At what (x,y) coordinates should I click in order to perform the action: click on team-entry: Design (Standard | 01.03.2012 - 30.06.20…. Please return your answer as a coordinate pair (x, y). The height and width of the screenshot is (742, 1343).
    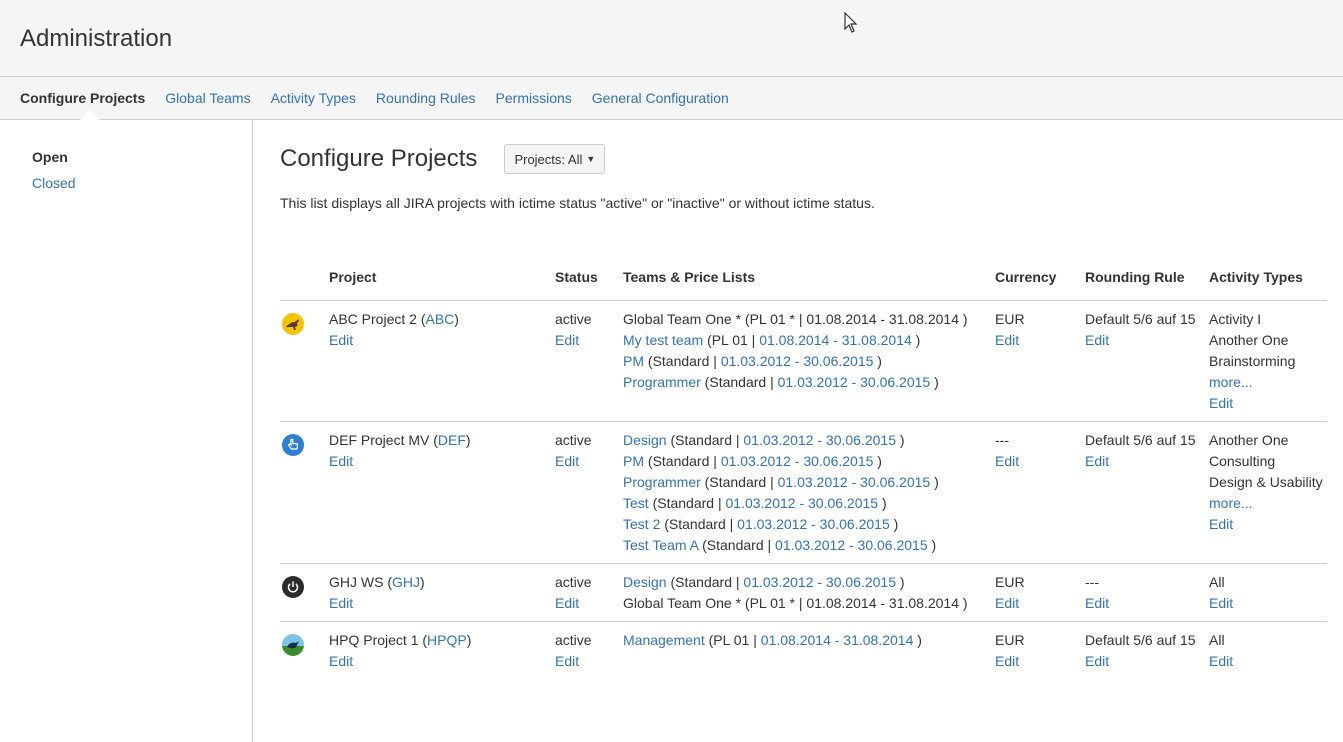
    Looking at the image, I should click on (764, 440).